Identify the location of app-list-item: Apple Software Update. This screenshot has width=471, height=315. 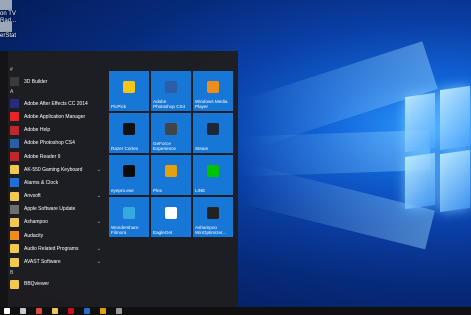
(56, 209).